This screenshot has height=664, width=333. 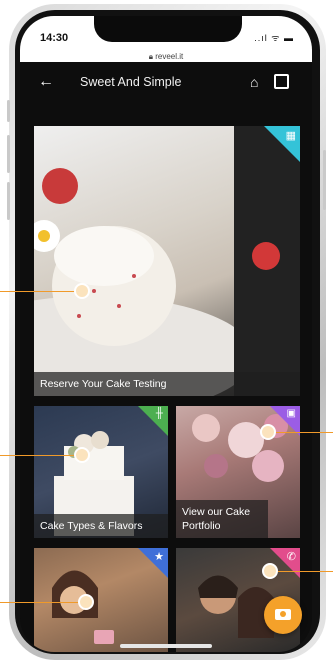 I want to click on callout-dot-contact, so click(x=270, y=571).